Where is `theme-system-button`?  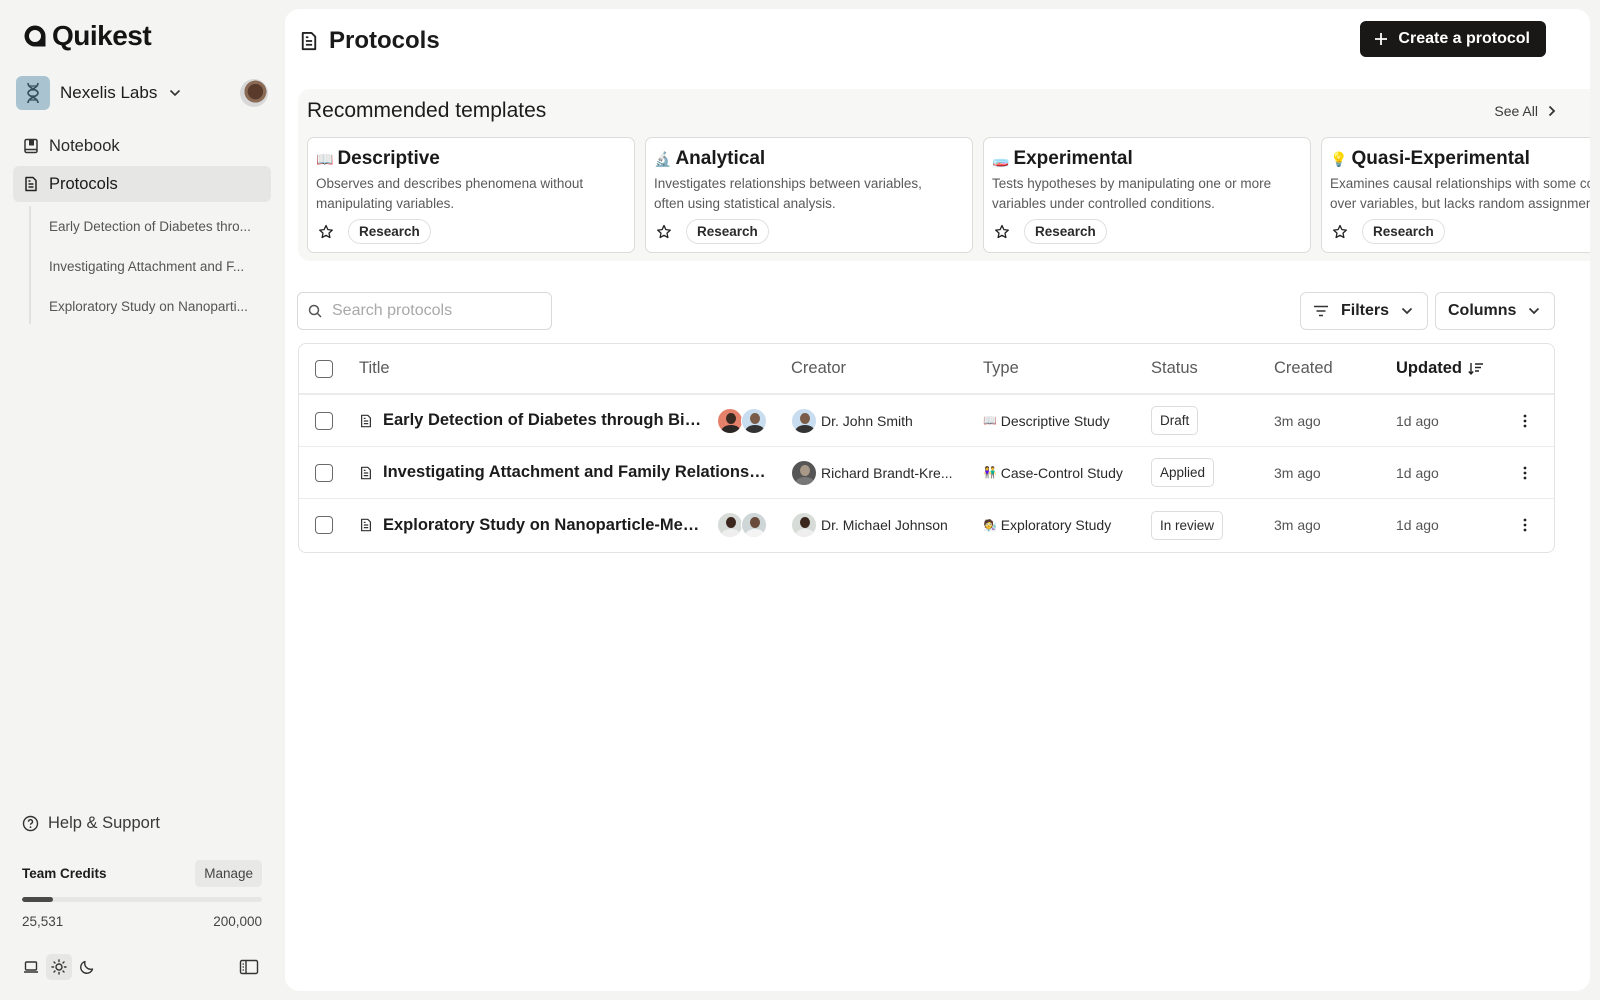 theme-system-button is located at coordinates (31, 967).